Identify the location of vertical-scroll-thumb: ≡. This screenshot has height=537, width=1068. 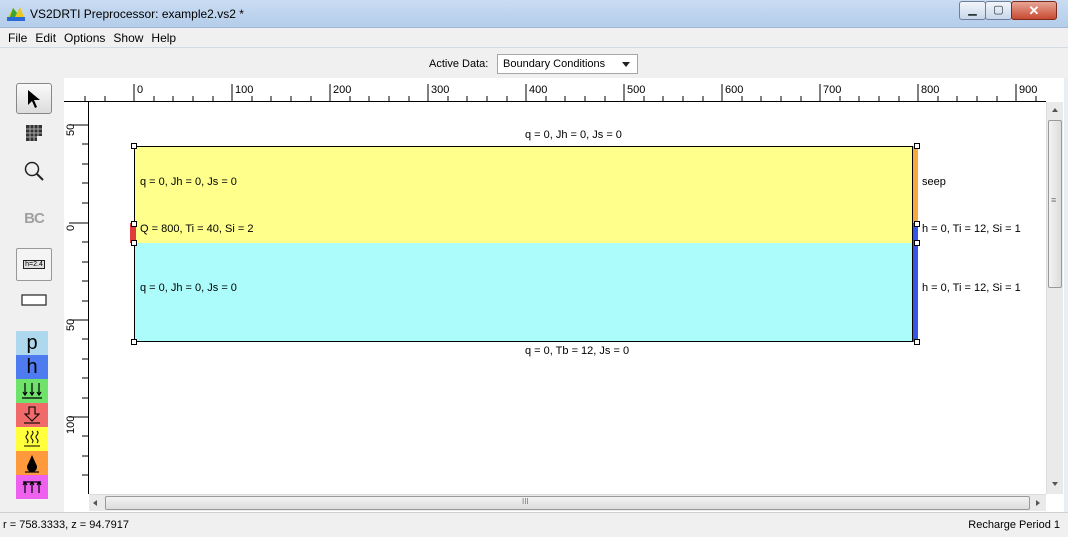
(1055, 204).